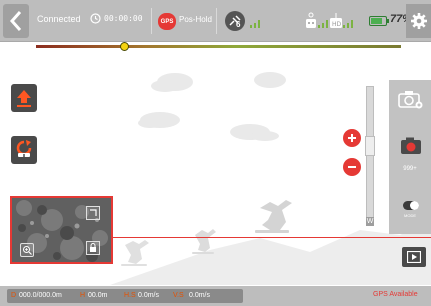  I want to click on remote-controller-icon, so click(311, 20).